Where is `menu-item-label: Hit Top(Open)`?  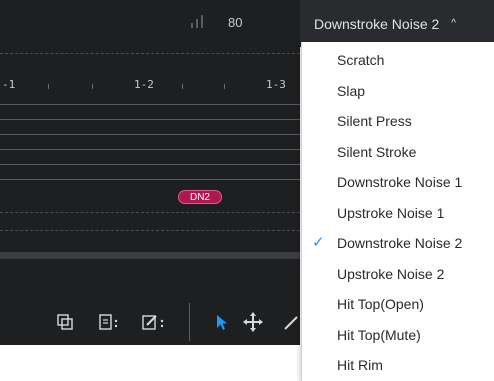 menu-item-label: Hit Top(Open) is located at coordinates (380, 304).